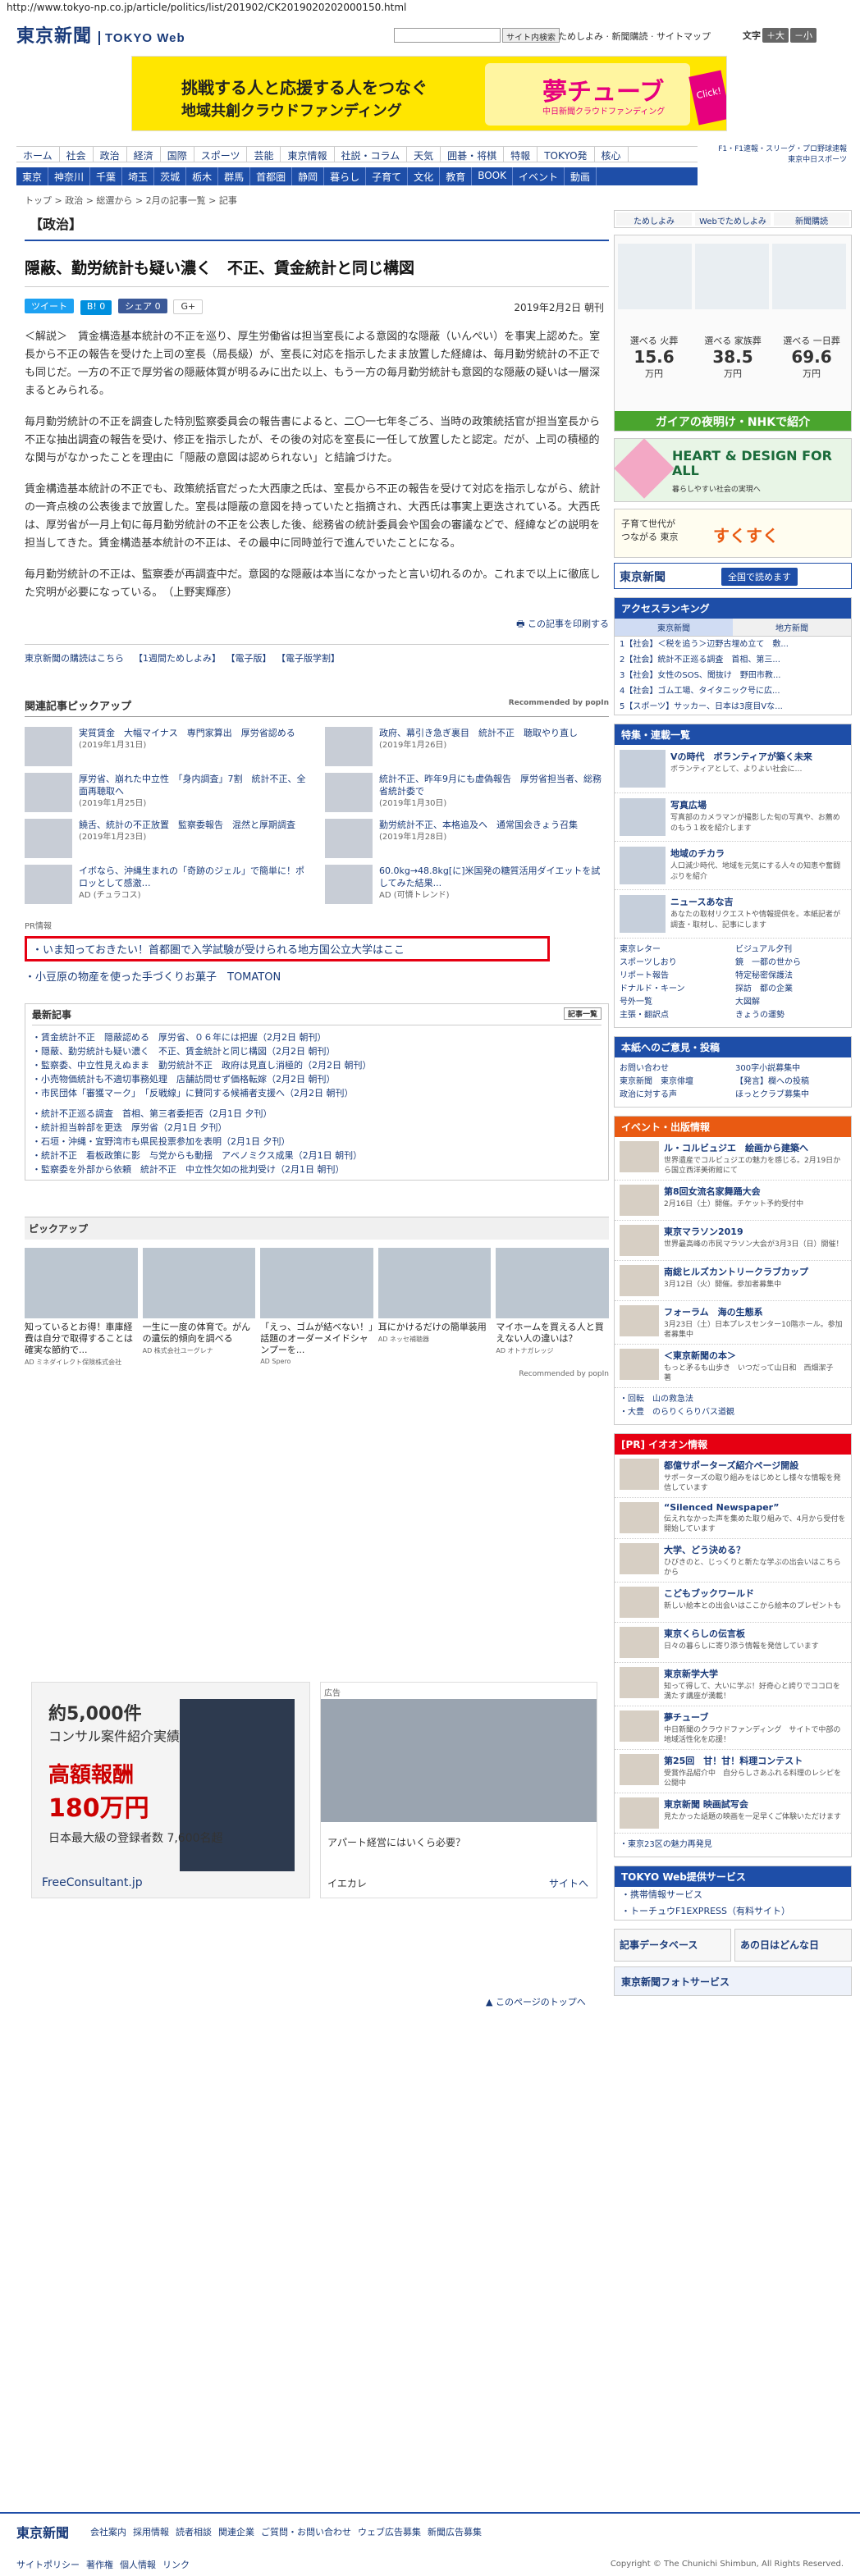 The image size is (860, 2576). Describe the element at coordinates (316, 1307) in the screenshot. I see `pickup-card: 「えっ、ゴムが結べない！」話題のオーダーメイドシャンプーを... AD Spero` at that location.